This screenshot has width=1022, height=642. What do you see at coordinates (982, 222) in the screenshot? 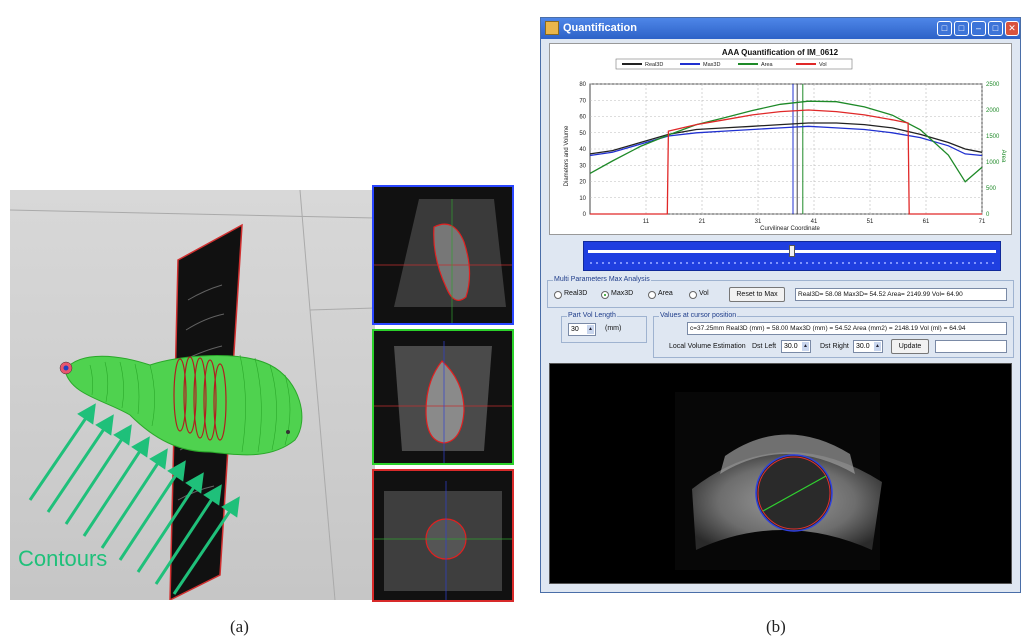
I see `x-tick-label: 71` at bounding box center [982, 222].